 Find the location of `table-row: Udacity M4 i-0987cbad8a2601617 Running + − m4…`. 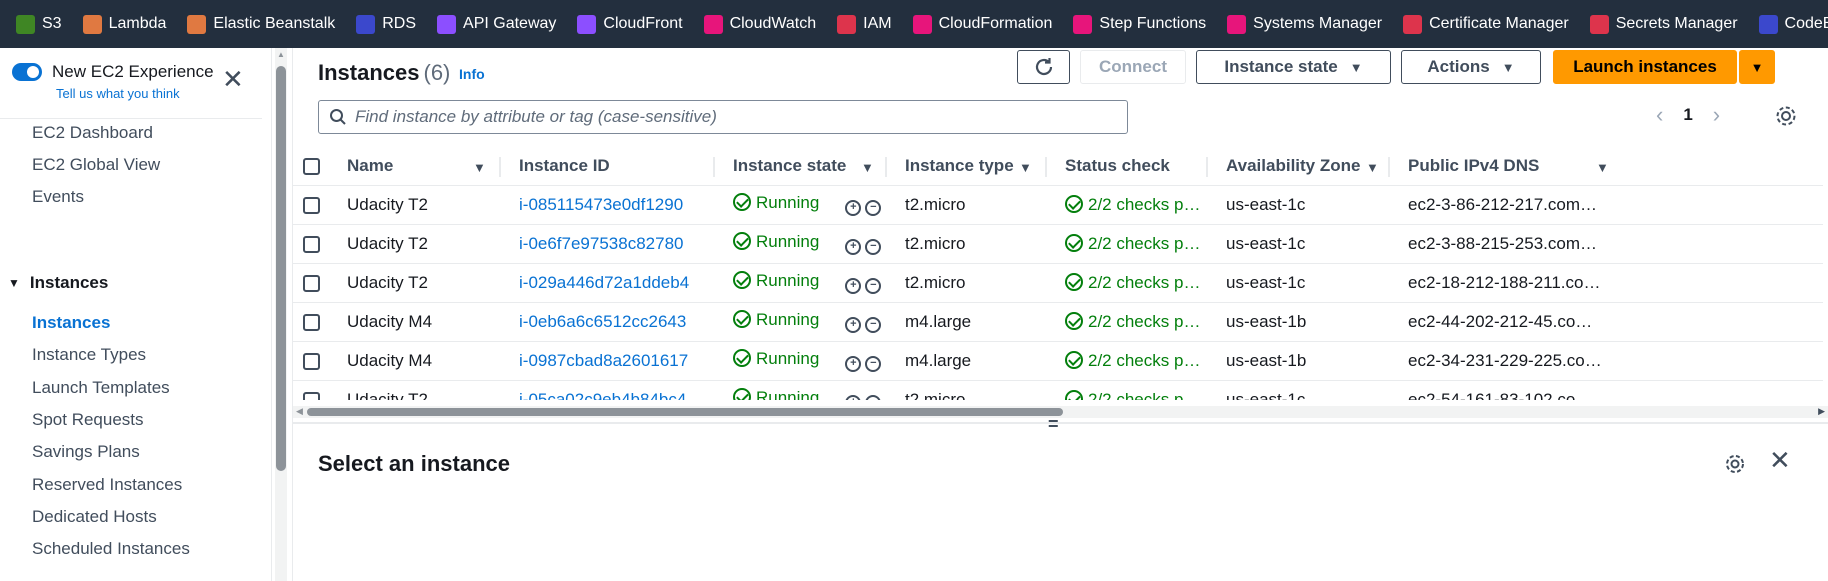

table-row: Udacity M4 i-0987cbad8a2601617 Running + − m4… is located at coordinates (1058, 361).